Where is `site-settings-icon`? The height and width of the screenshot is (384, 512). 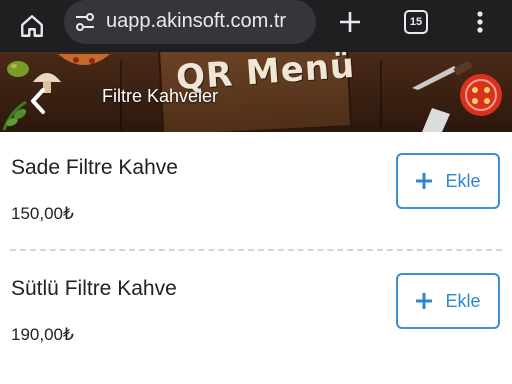
site-settings-icon is located at coordinates (85, 22).